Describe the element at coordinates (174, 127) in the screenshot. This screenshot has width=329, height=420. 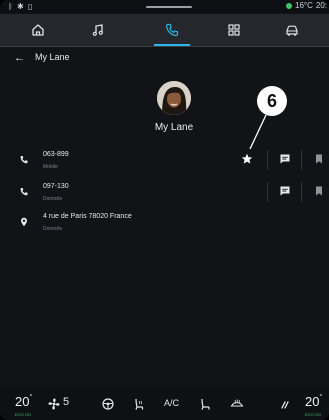
I see `contact-name: My Lane` at that location.